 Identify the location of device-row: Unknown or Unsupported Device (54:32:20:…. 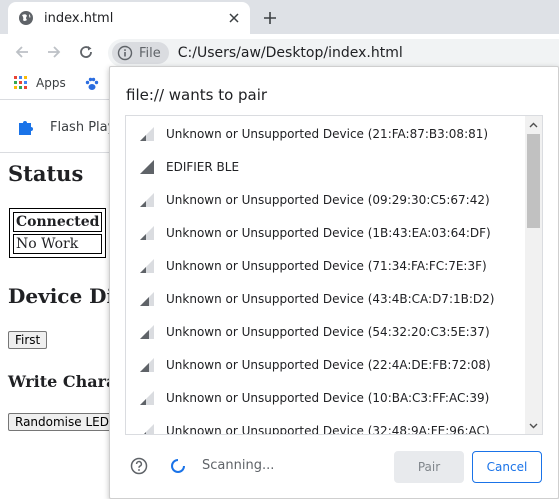
(326, 331).